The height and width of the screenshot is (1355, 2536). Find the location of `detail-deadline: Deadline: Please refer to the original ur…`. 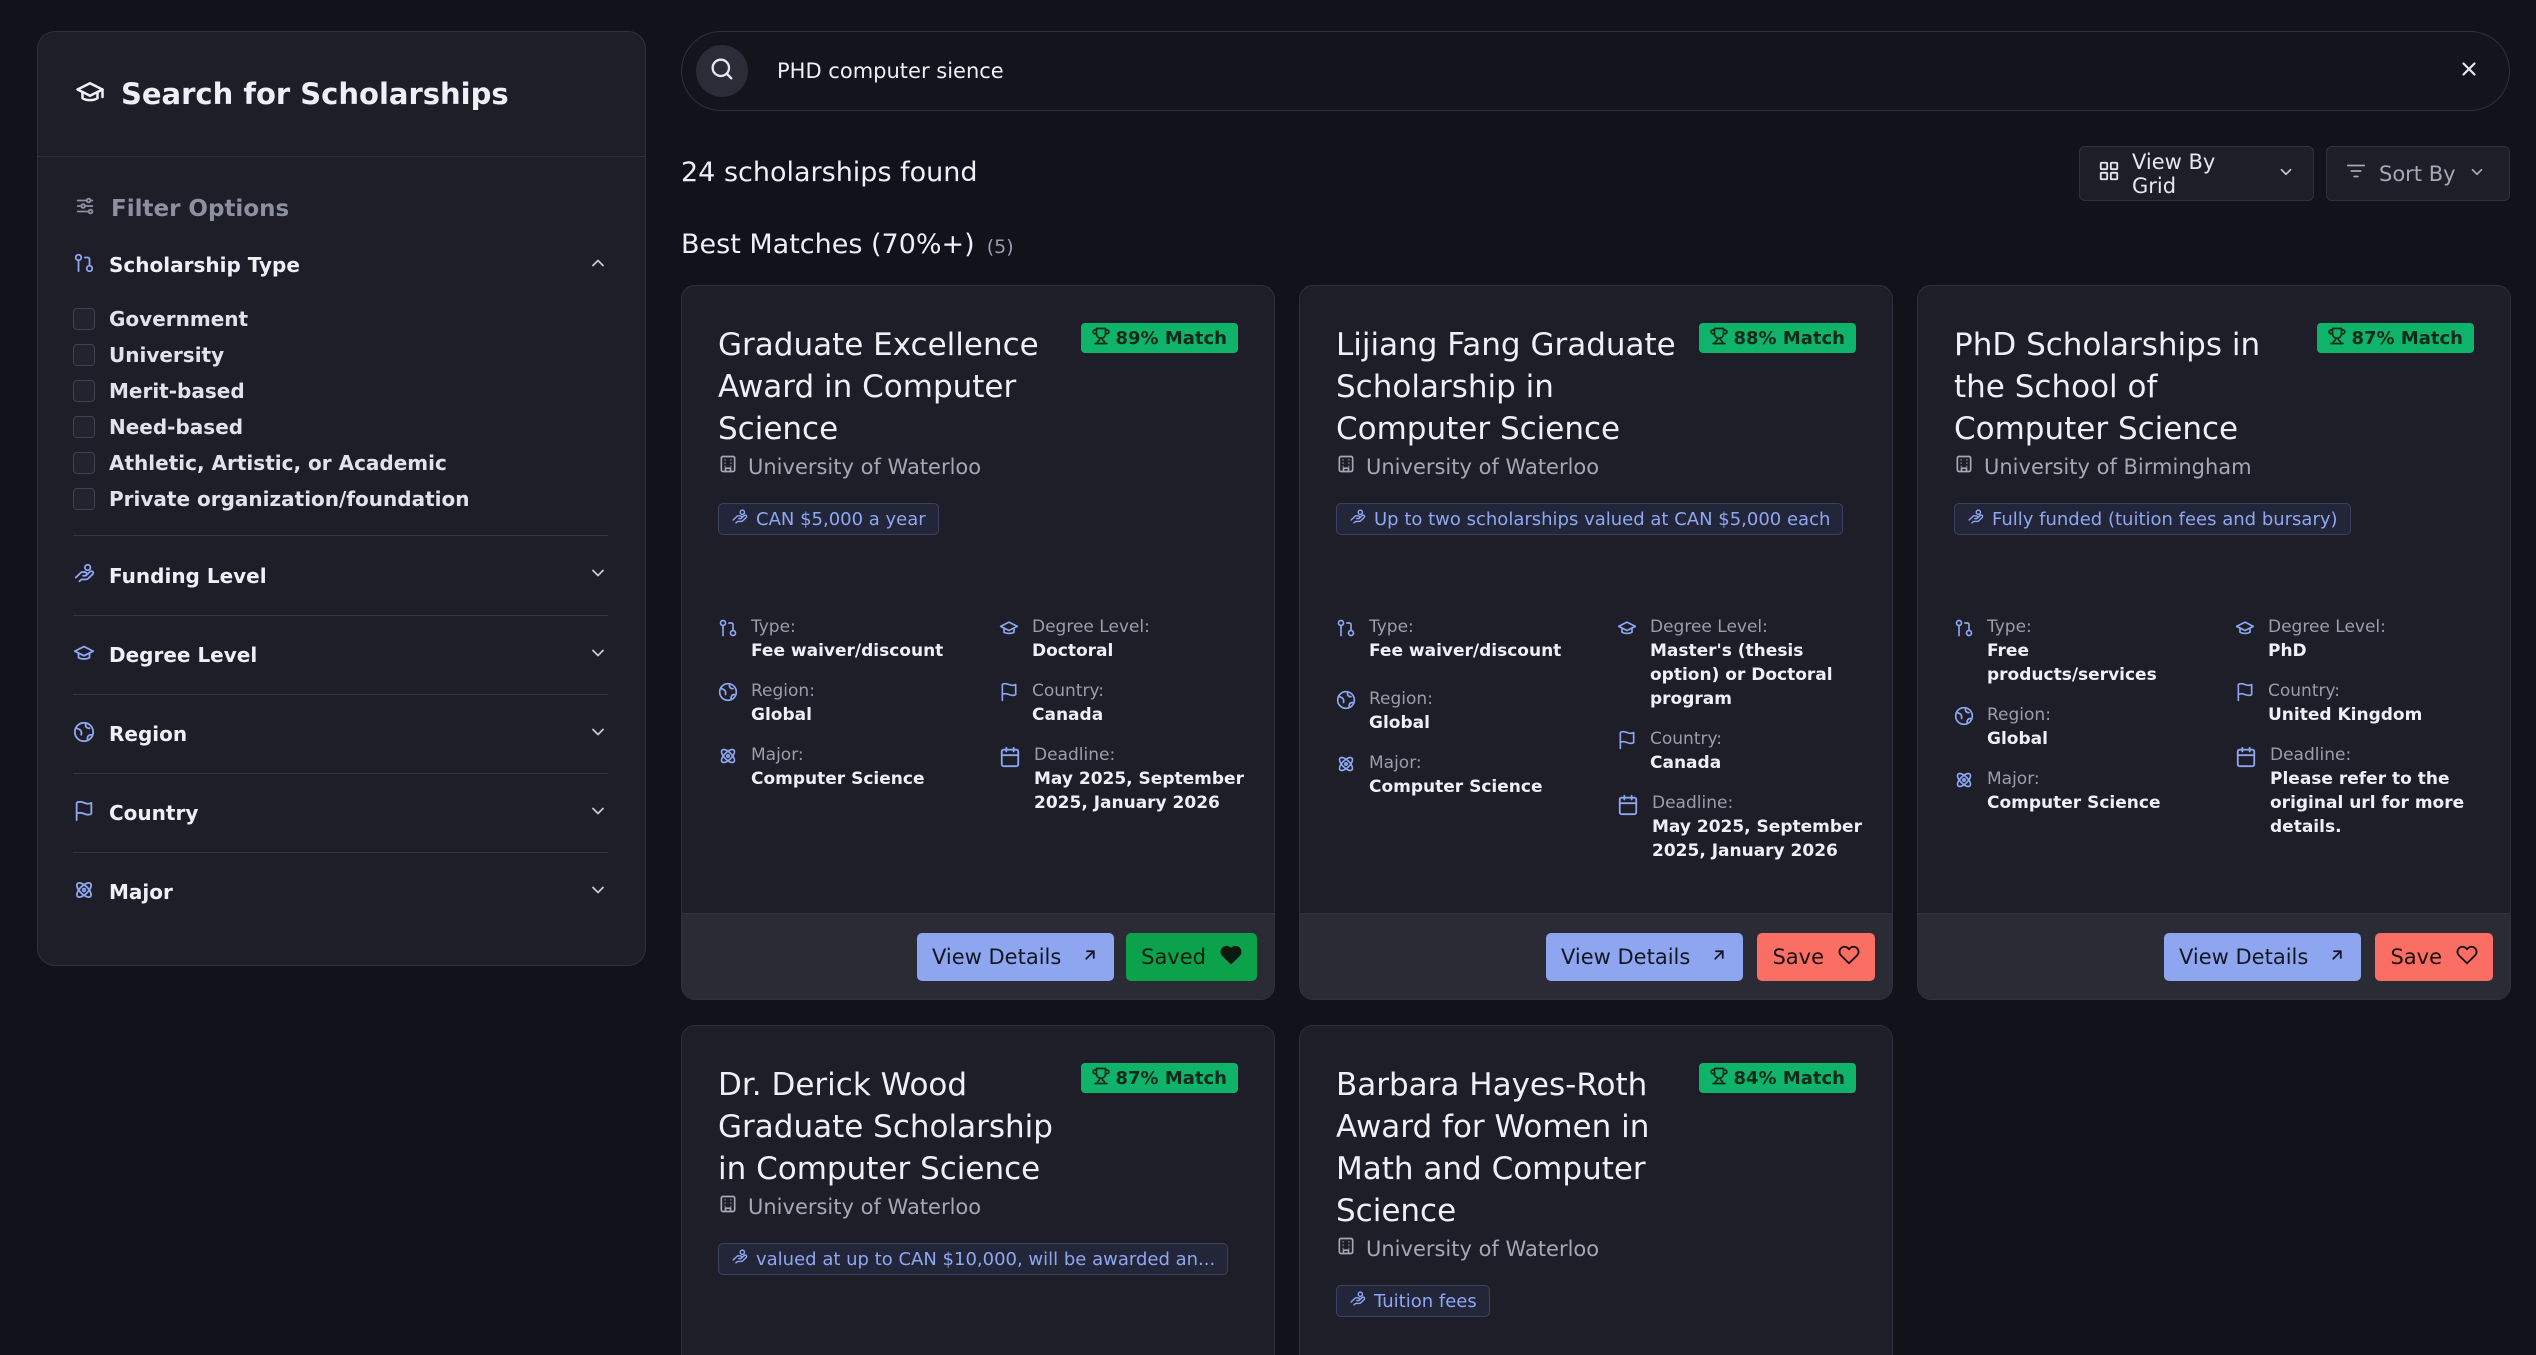

detail-deadline: Deadline: Please refer to the original ur… is located at coordinates (2359, 791).